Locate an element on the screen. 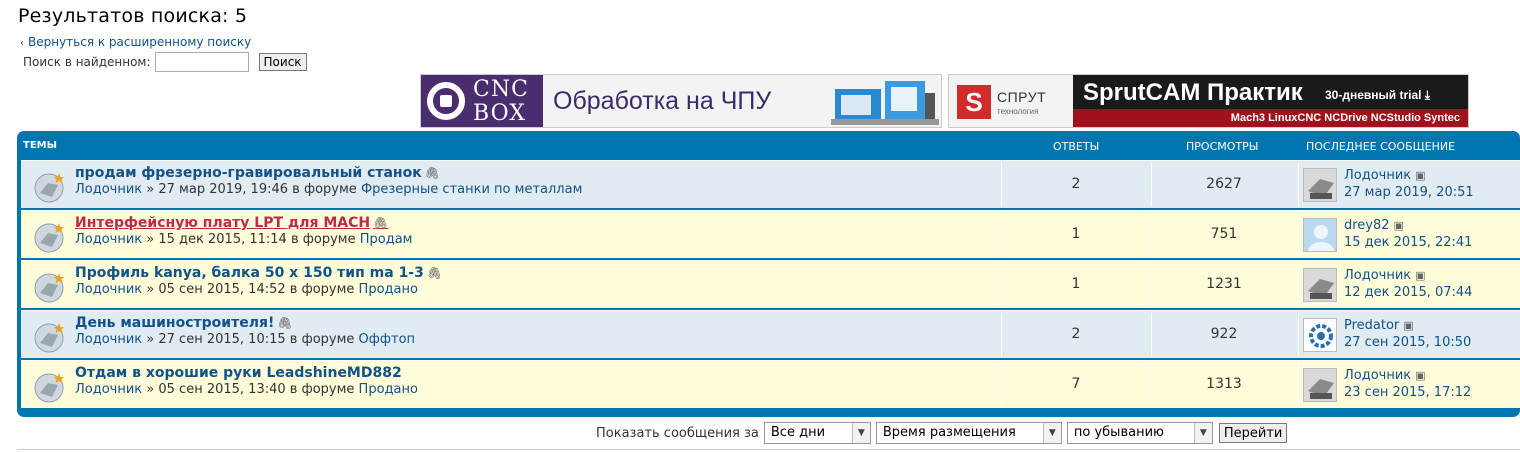  topic-title-text: Интерфейсную плату LPT для MACH is located at coordinates (223, 223).